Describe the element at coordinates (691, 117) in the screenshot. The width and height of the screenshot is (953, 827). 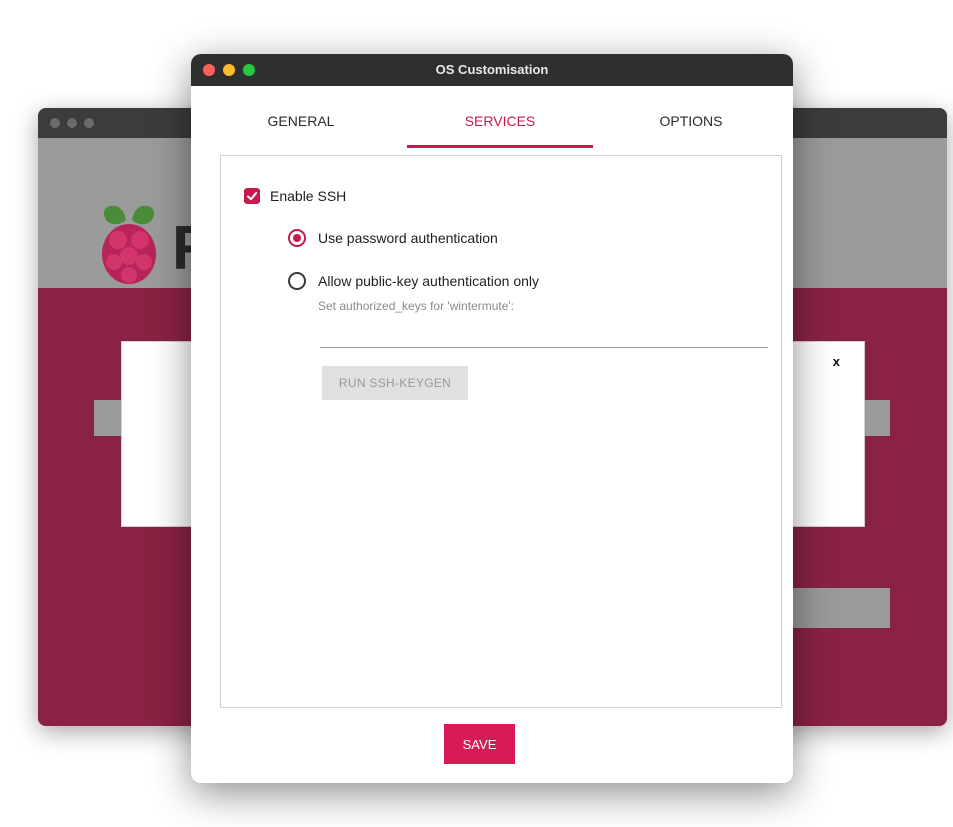
I see `tab-options: OPTIONS` at that location.